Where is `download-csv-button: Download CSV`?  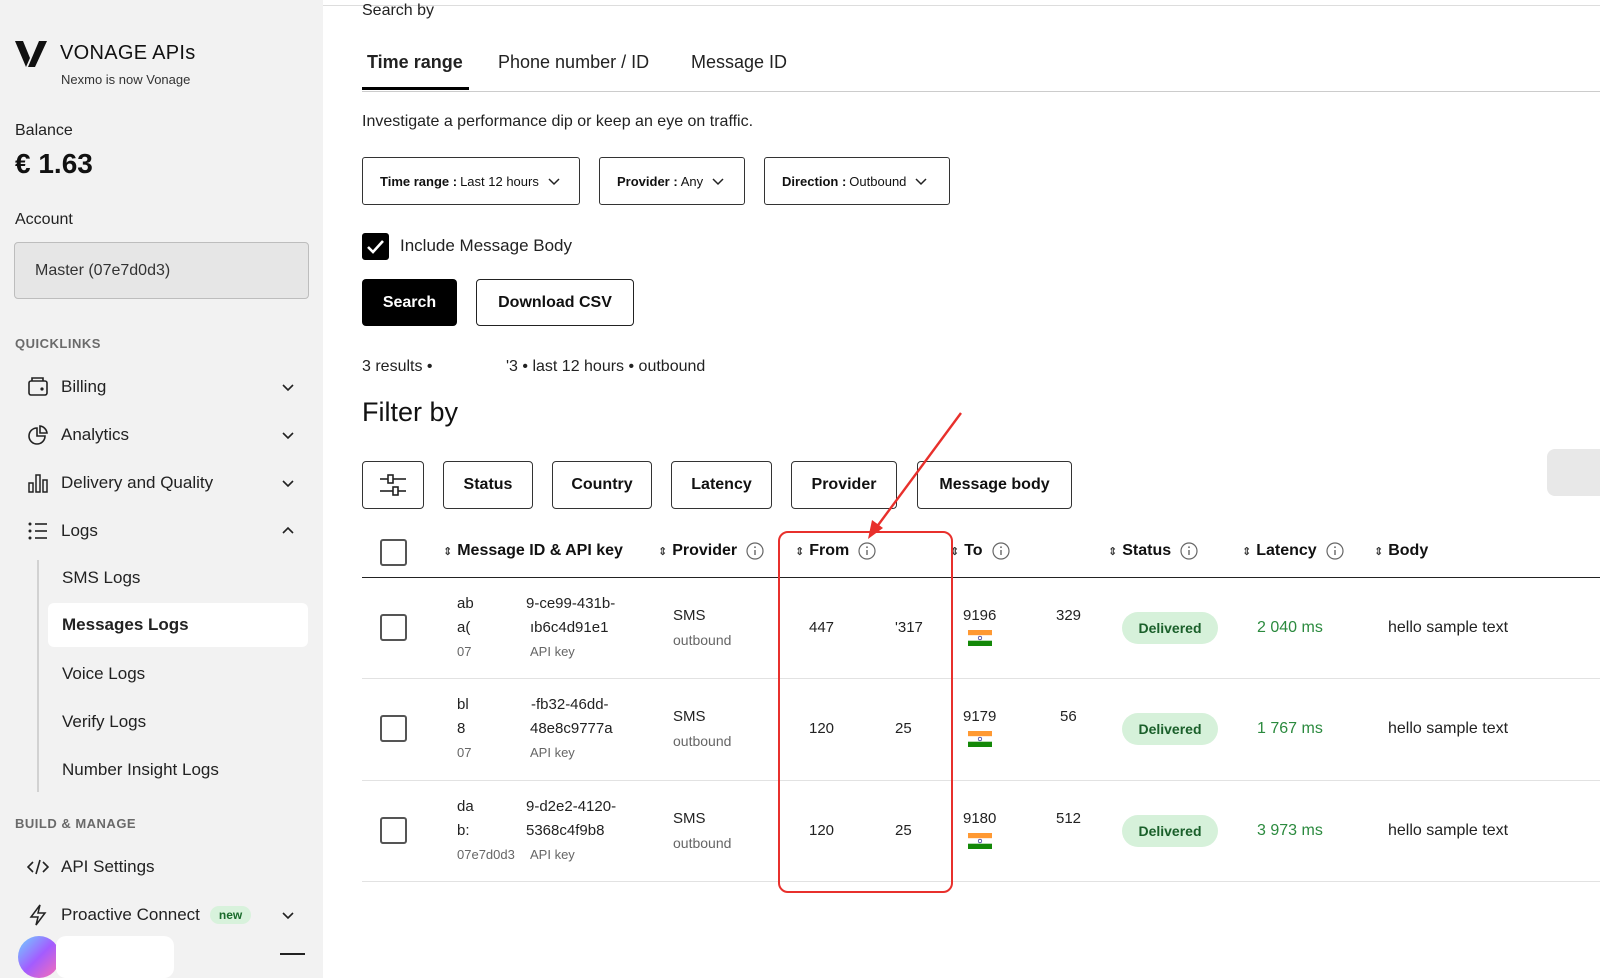
download-csv-button: Download CSV is located at coordinates (555, 302).